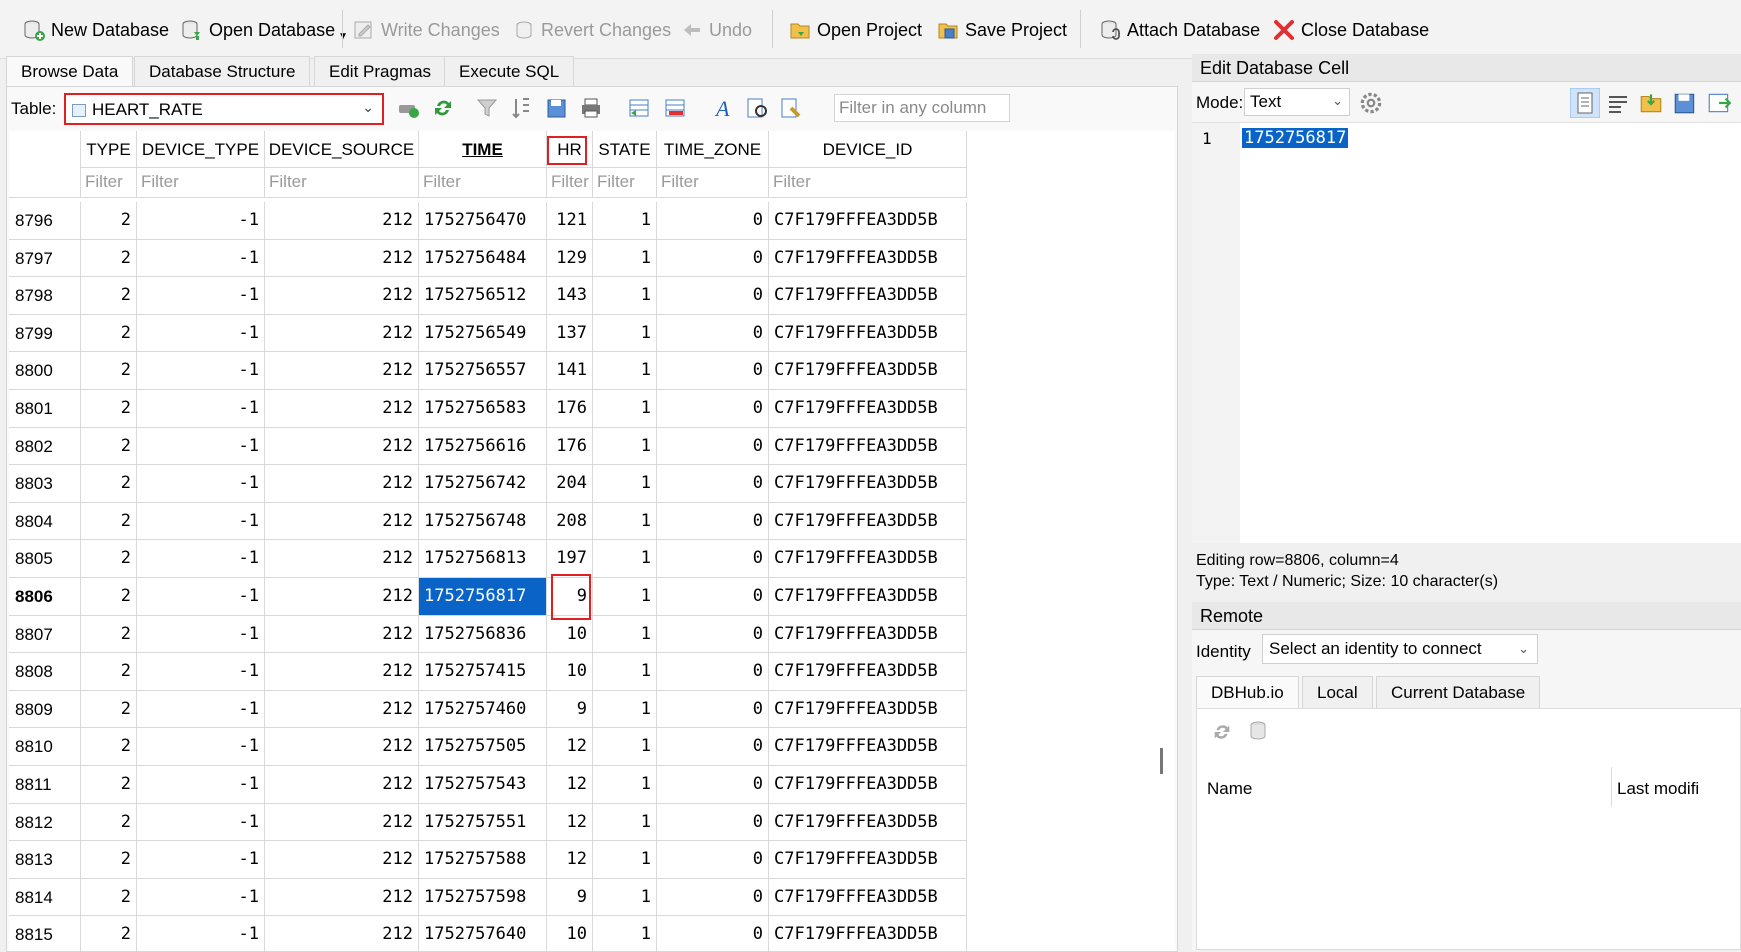  Describe the element at coordinates (1247, 692) in the screenshot. I see `tab-dbhub: DBHub.io` at that location.